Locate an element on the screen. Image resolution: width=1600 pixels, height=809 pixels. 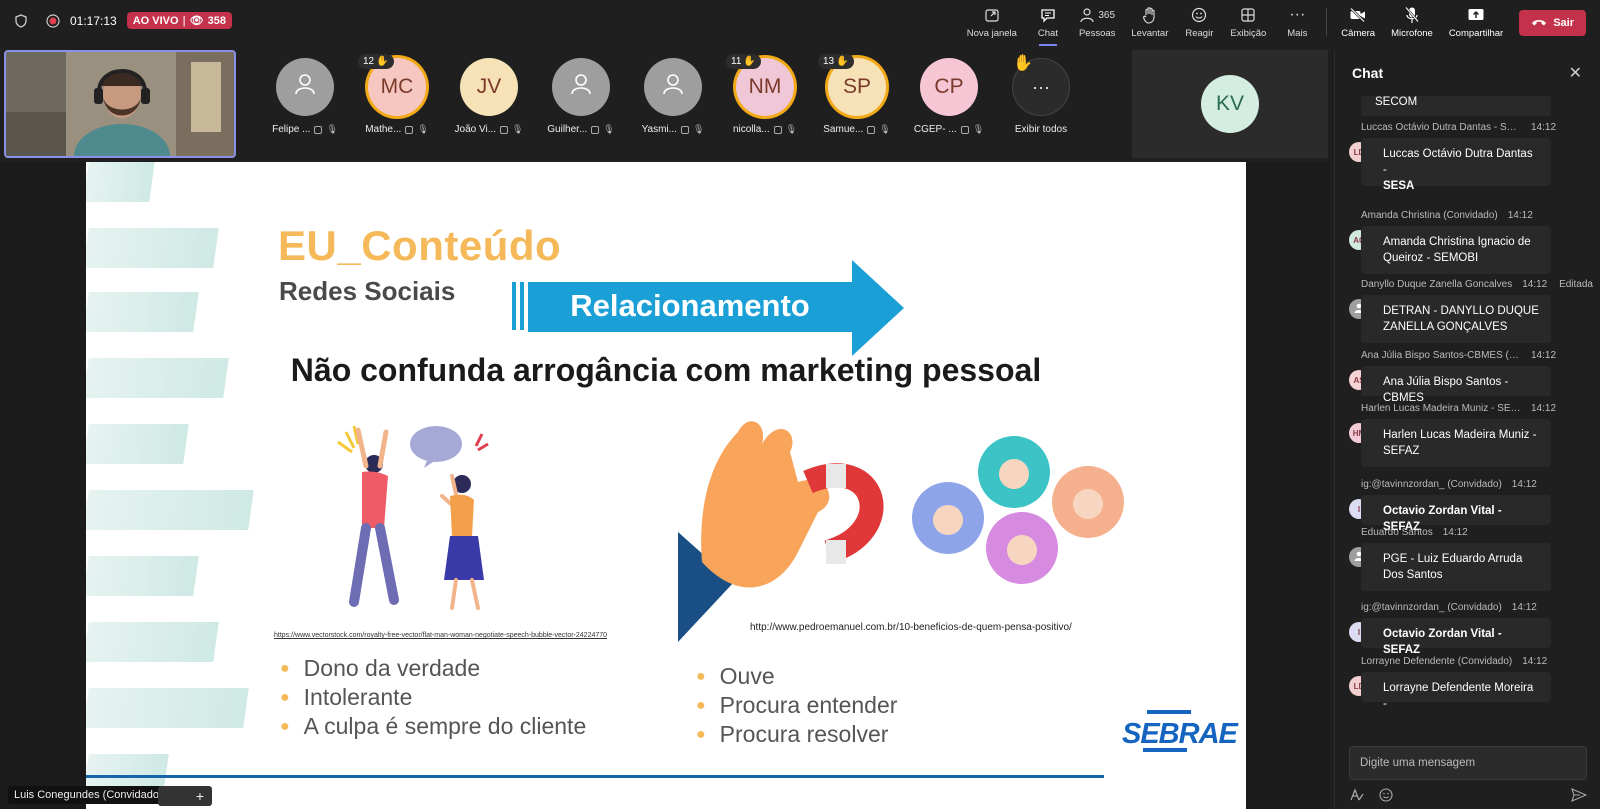
chat-label: Chat is located at coordinates (1047, 33).